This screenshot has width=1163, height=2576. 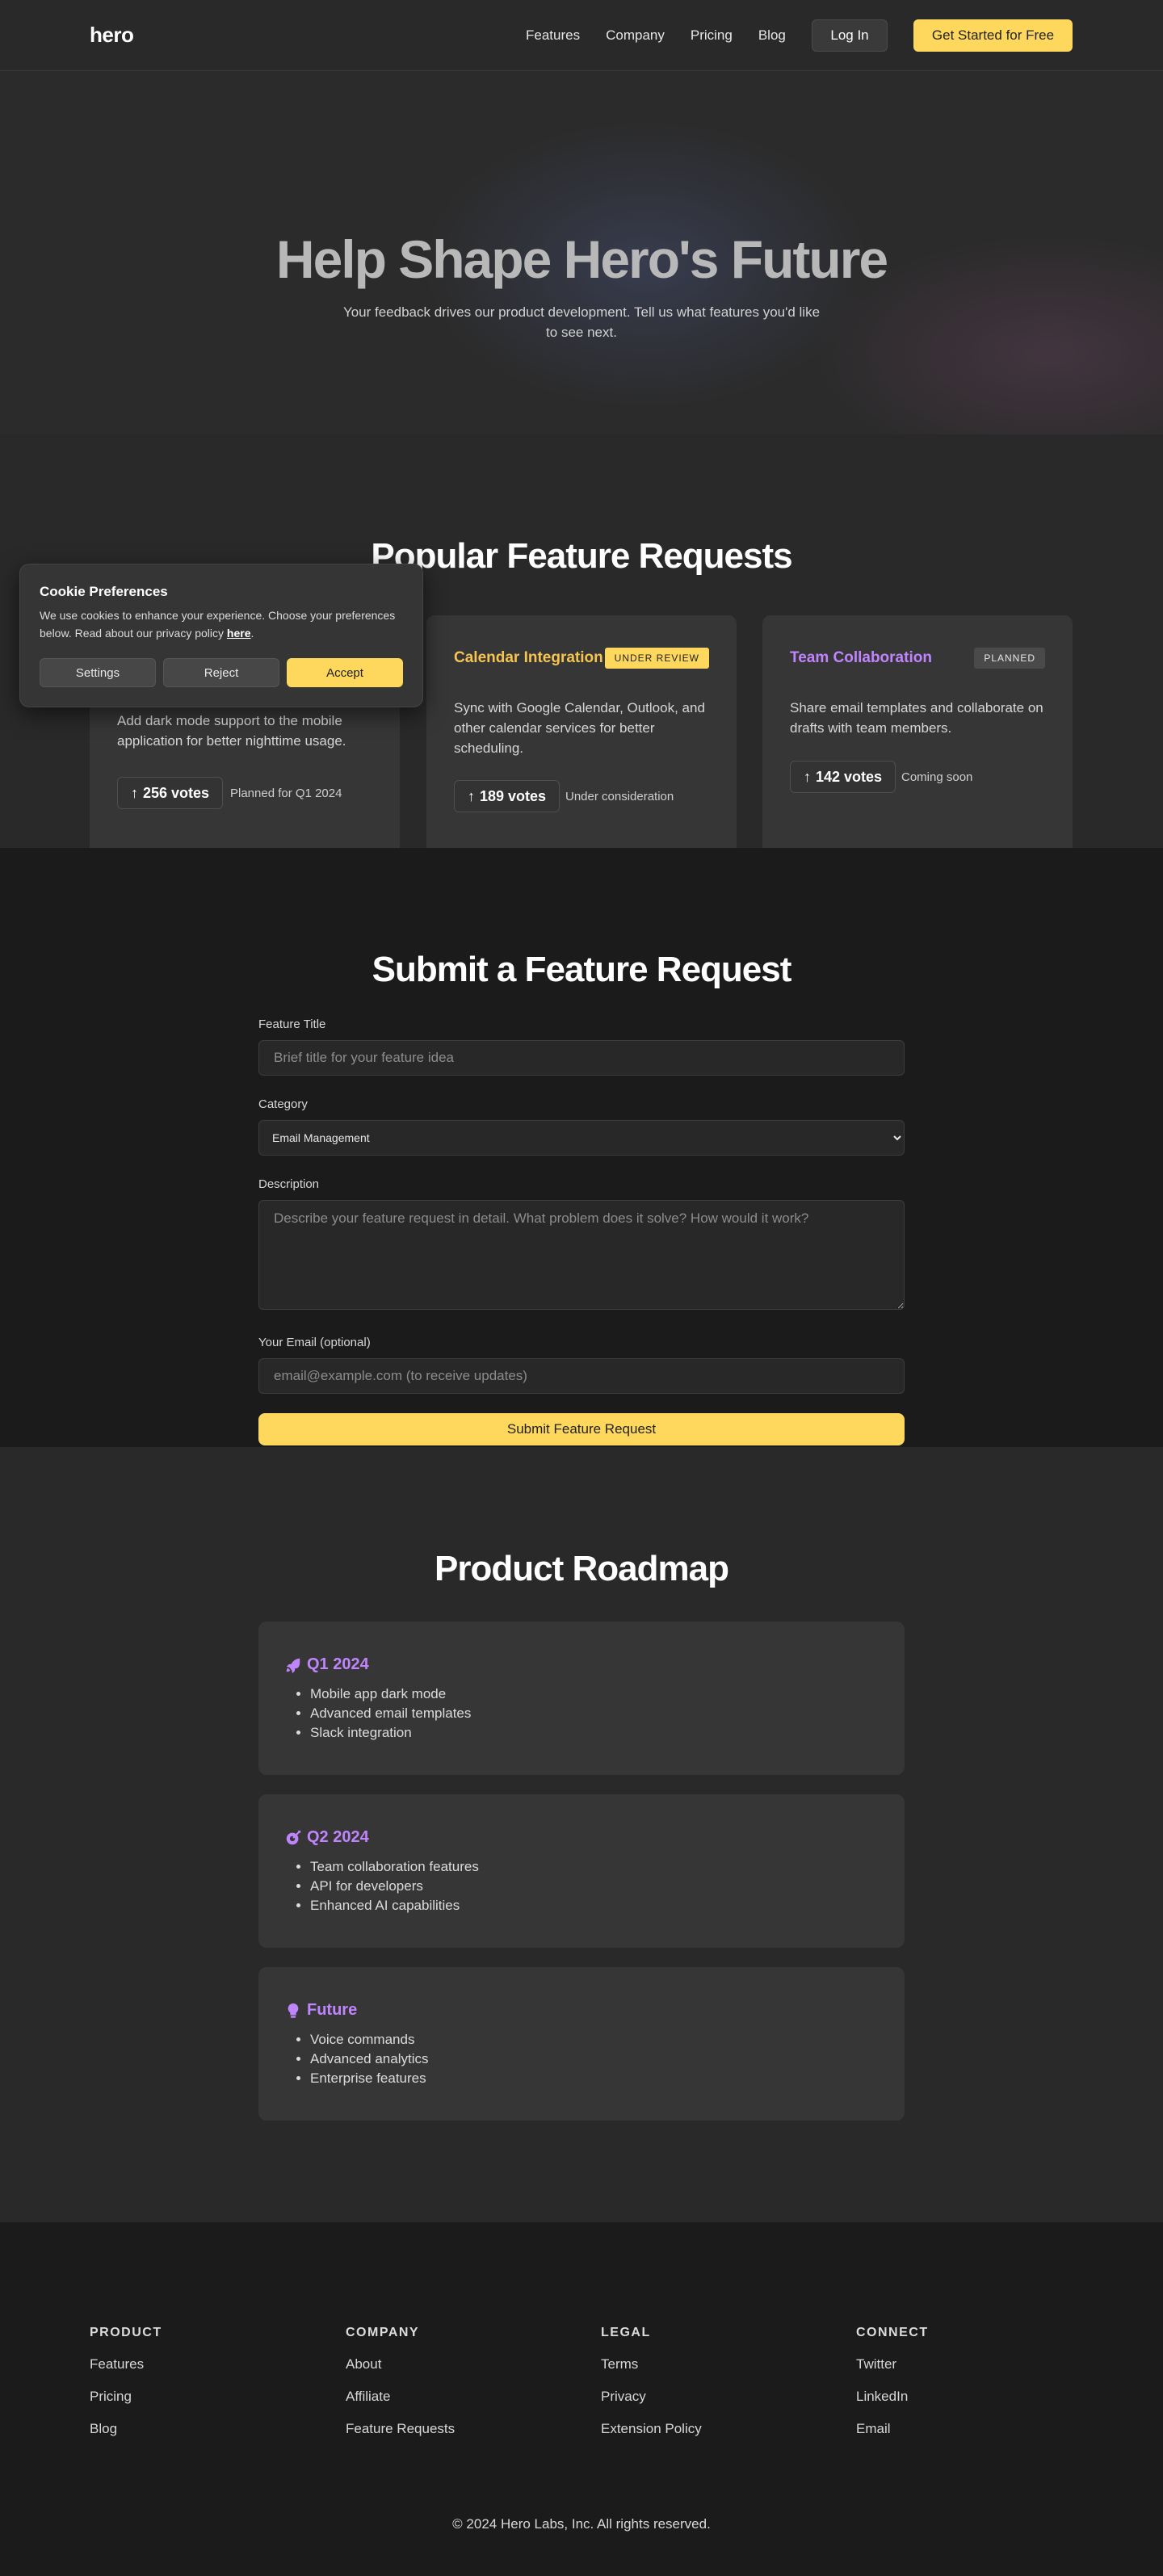 I want to click on footer-link-pricing: Pricing, so click(x=191, y=2396).